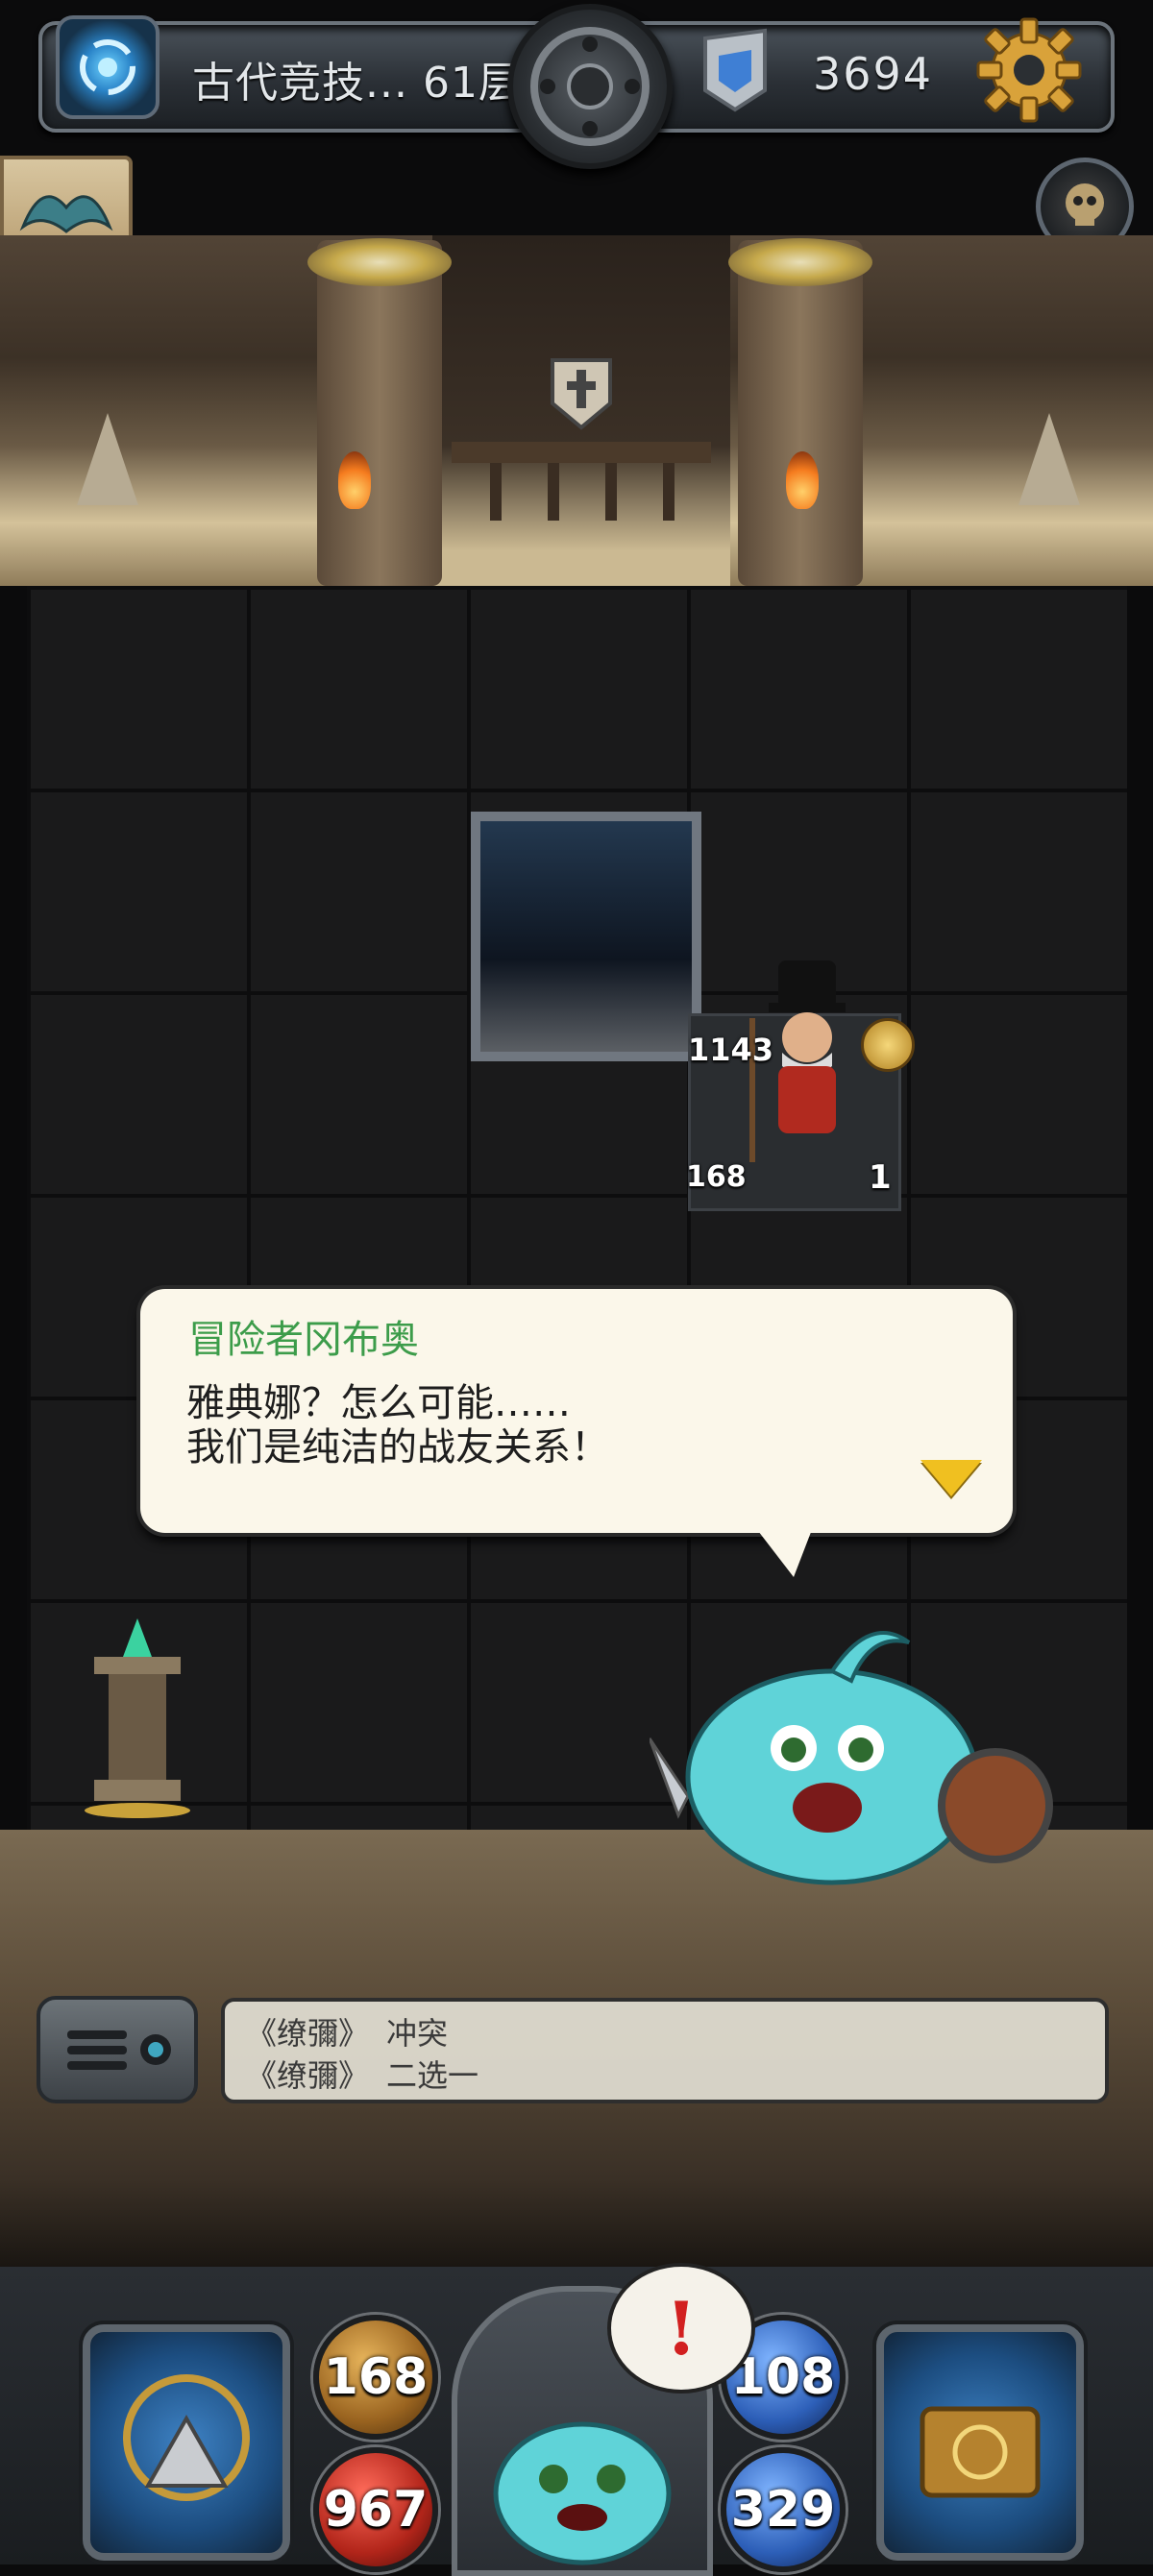 This screenshot has height=2576, width=1153. Describe the element at coordinates (800, 413) in the screenshot. I see `pillar-right` at that location.